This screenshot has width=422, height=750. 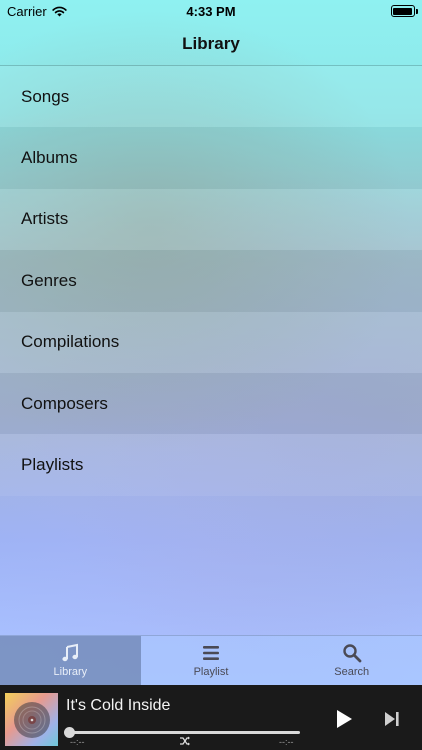 I want to click on battery-icon, so click(x=404, y=11).